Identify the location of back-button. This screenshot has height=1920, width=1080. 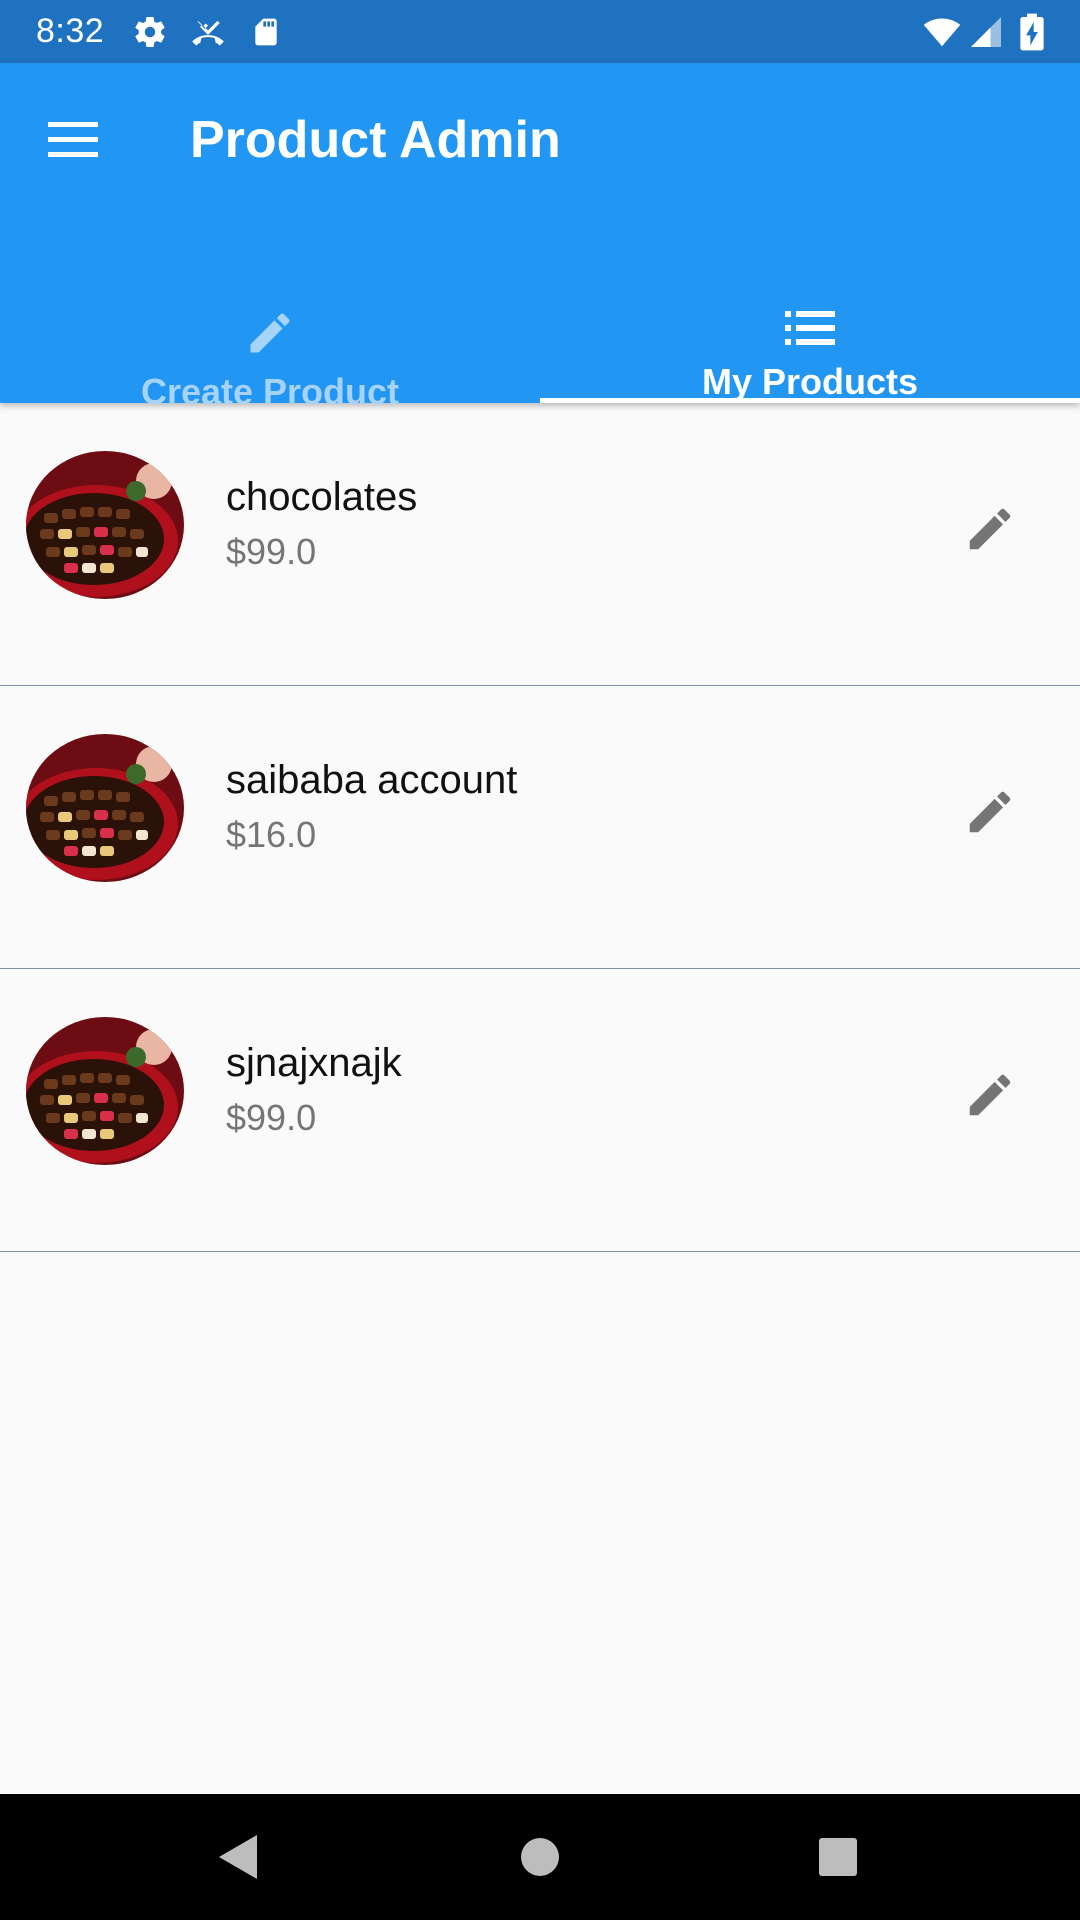
(239, 1859).